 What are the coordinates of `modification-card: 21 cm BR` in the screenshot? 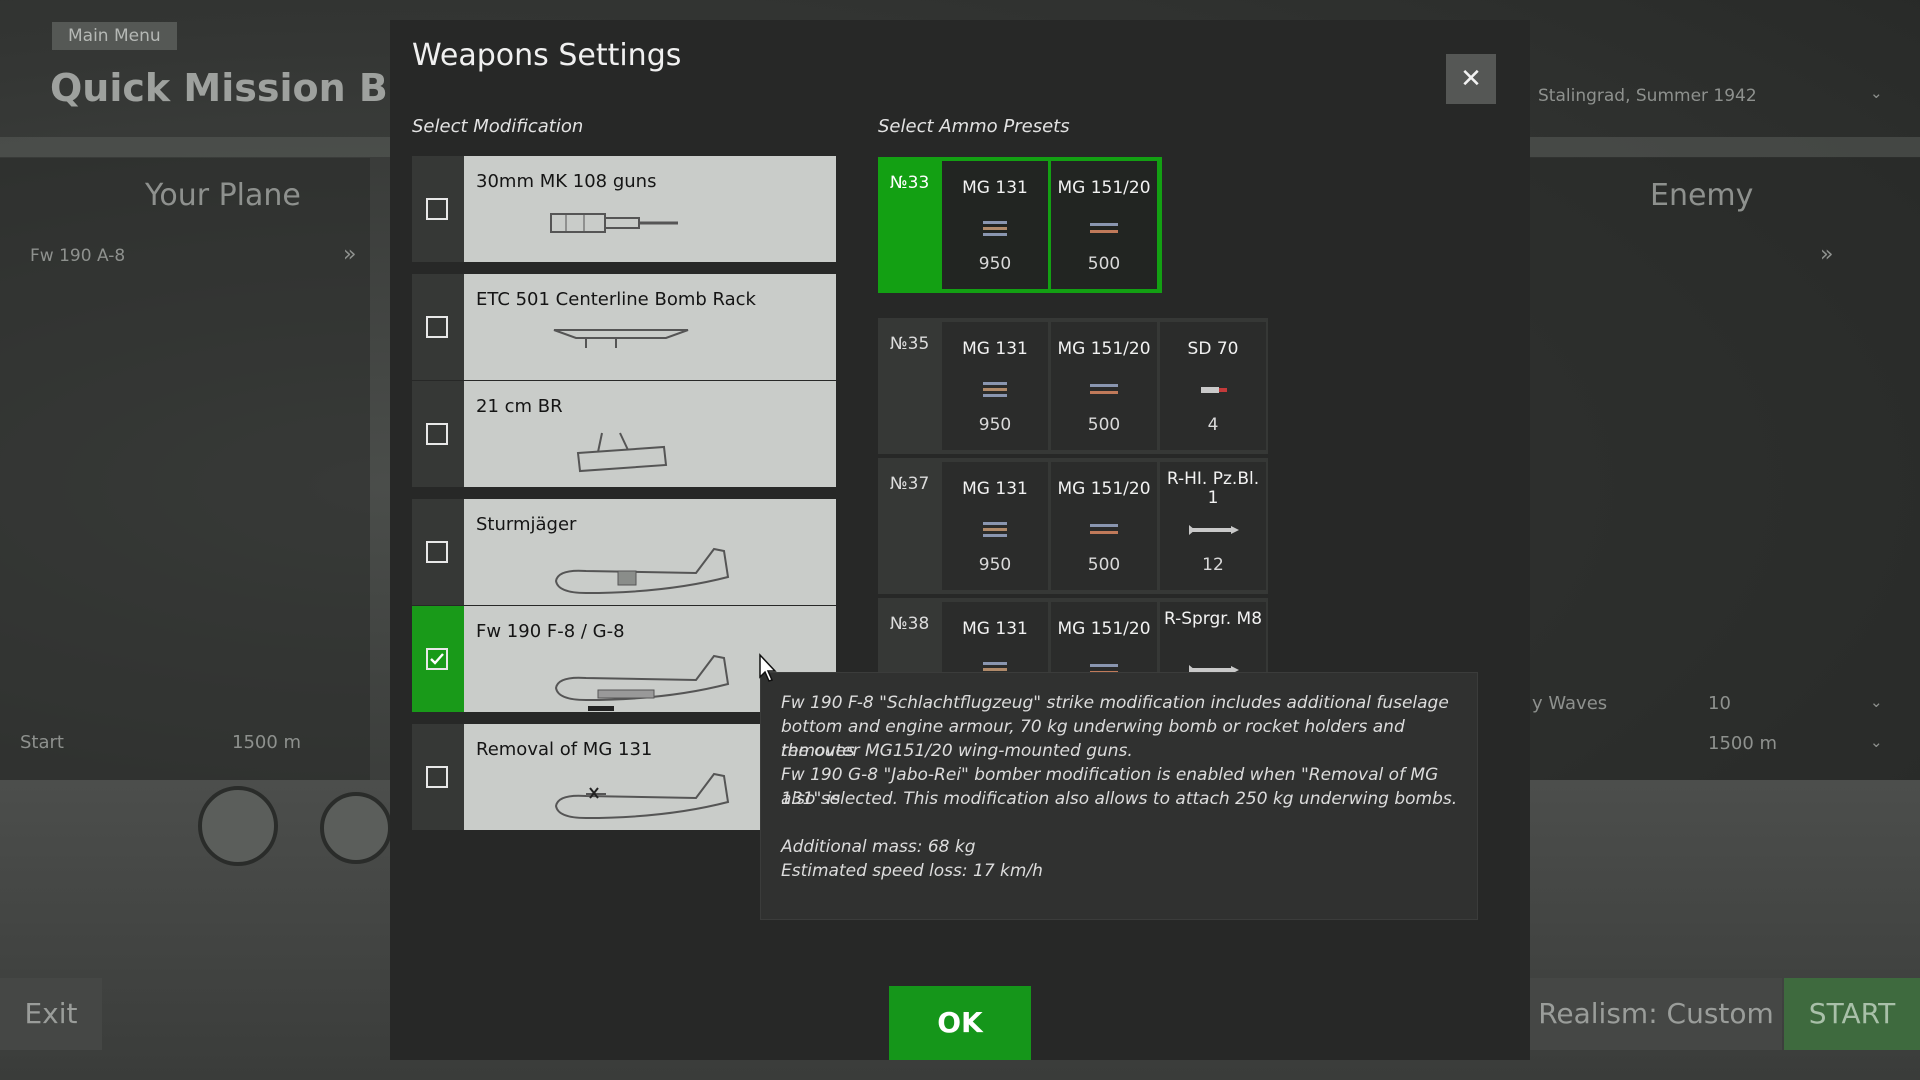 It's located at (650, 434).